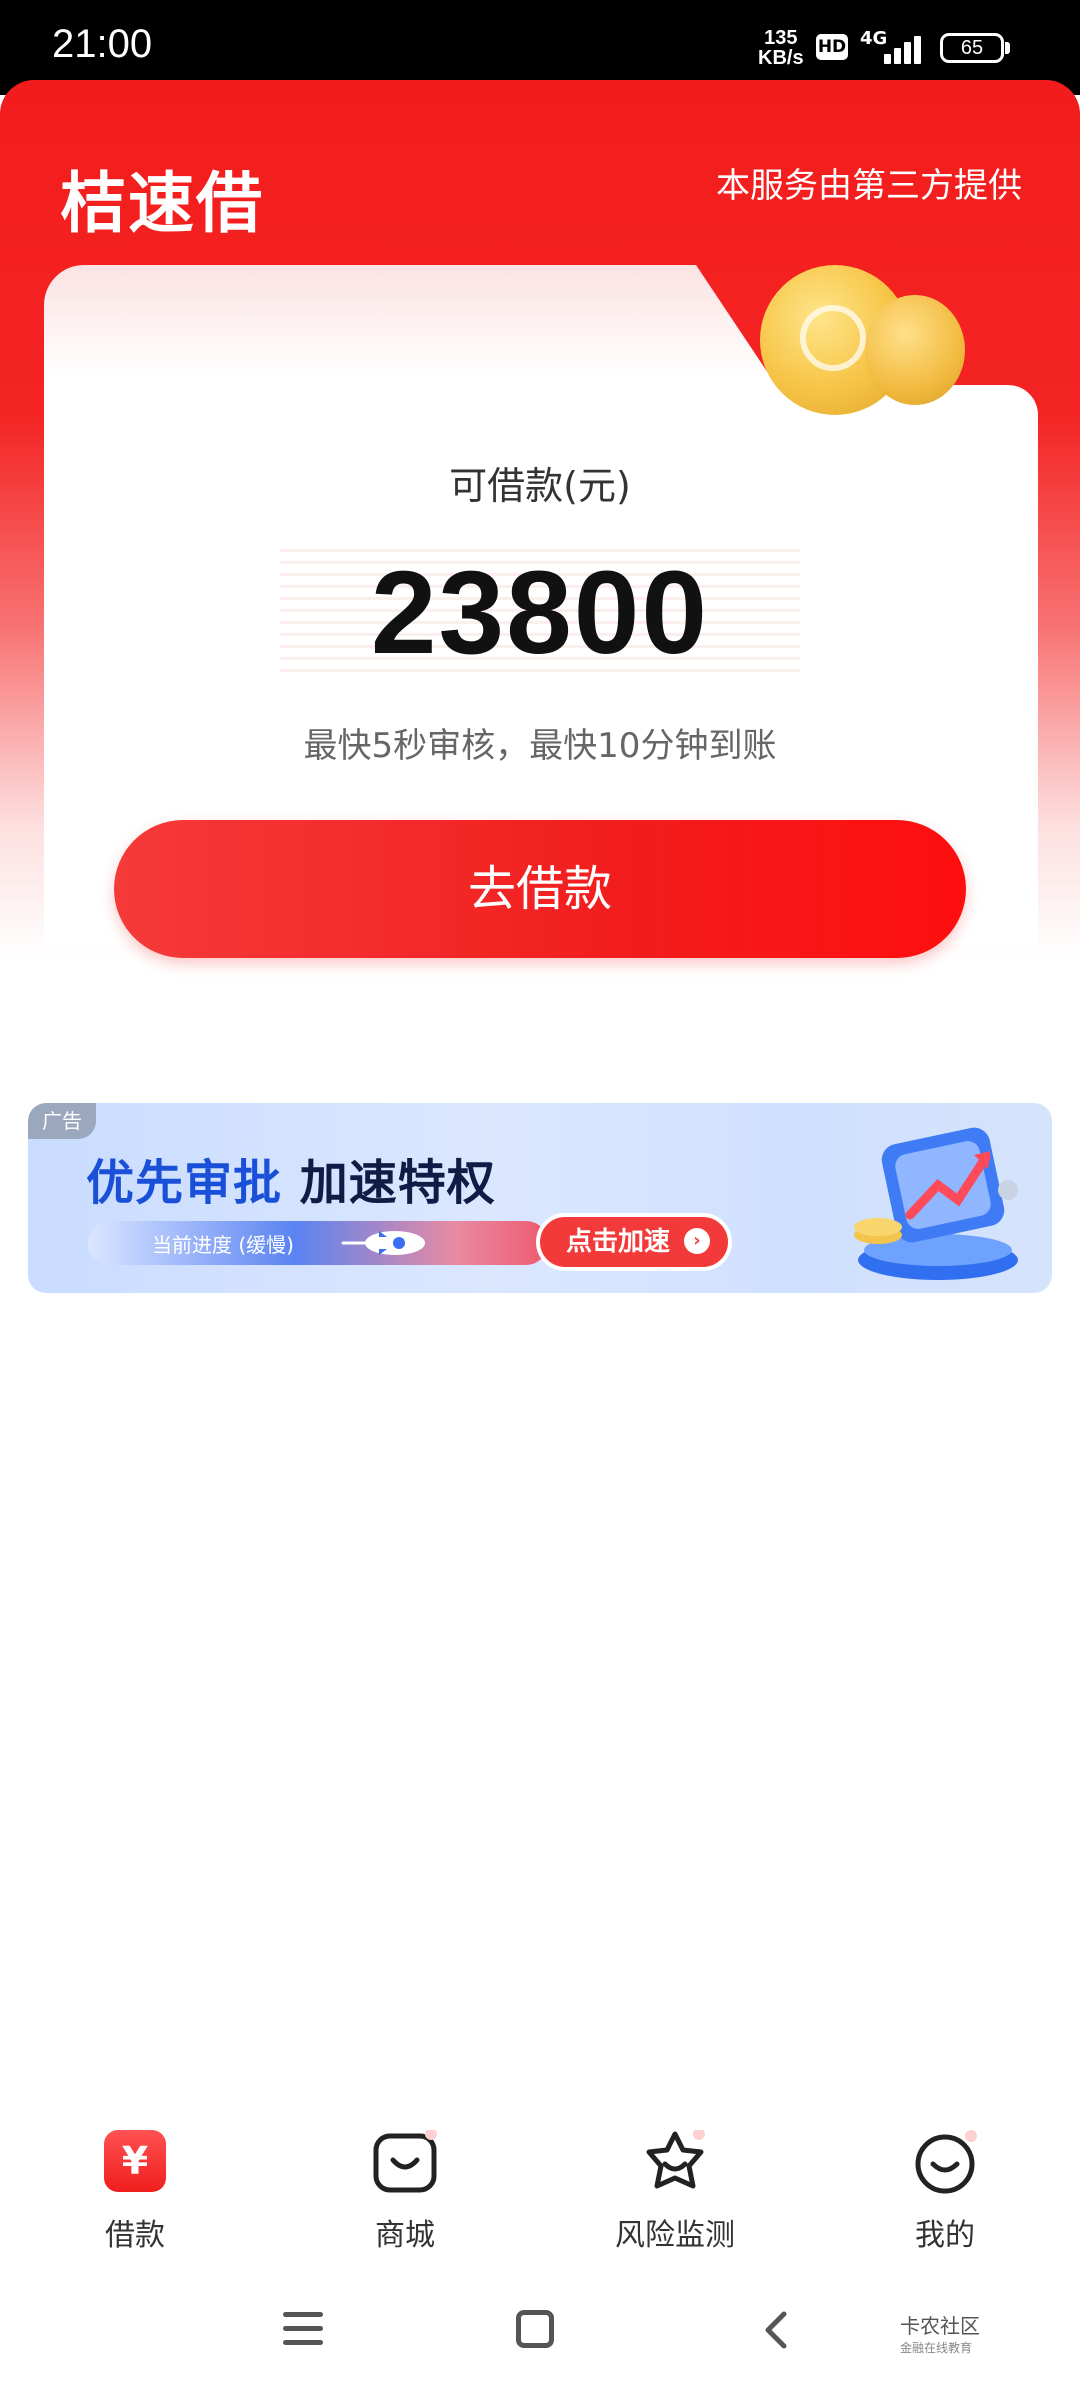 The image size is (1080, 2400). What do you see at coordinates (675, 2161) in the screenshot?
I see `star-shield-icon` at bounding box center [675, 2161].